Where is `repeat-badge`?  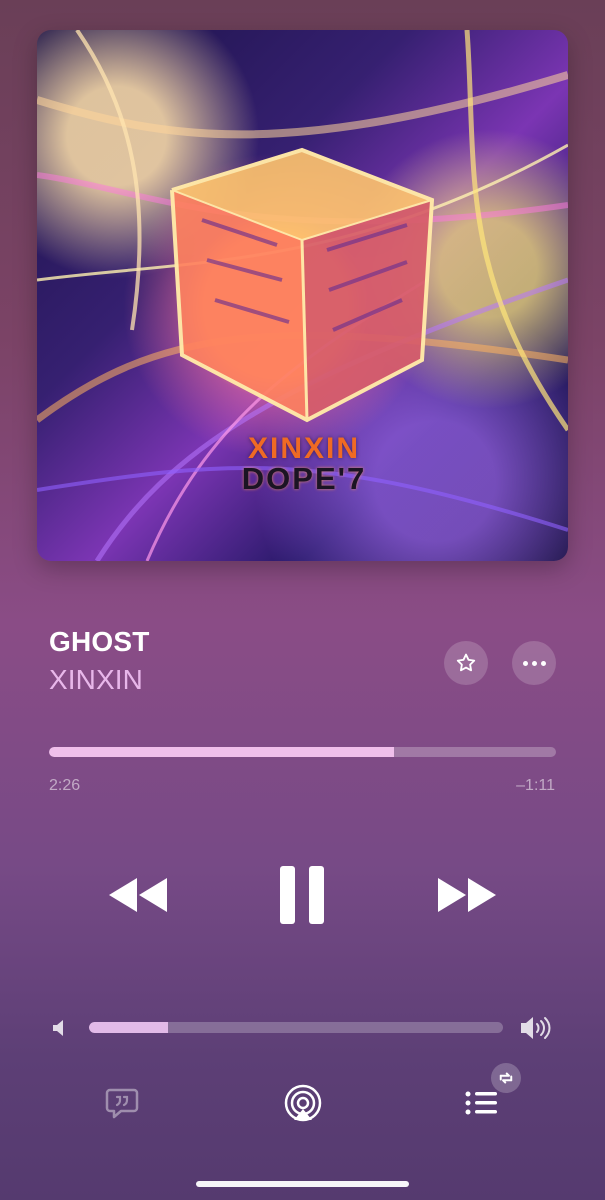
repeat-badge is located at coordinates (506, 1078).